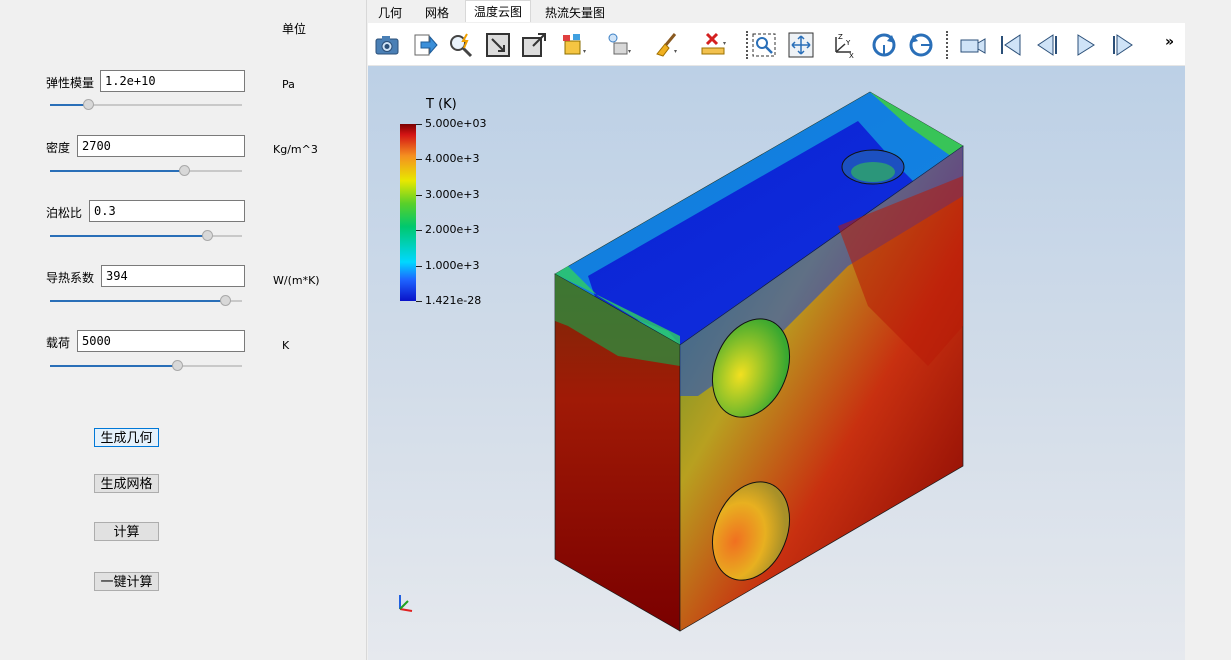 The height and width of the screenshot is (660, 1231). I want to click on tab-mesh: 网格, so click(437, 12).